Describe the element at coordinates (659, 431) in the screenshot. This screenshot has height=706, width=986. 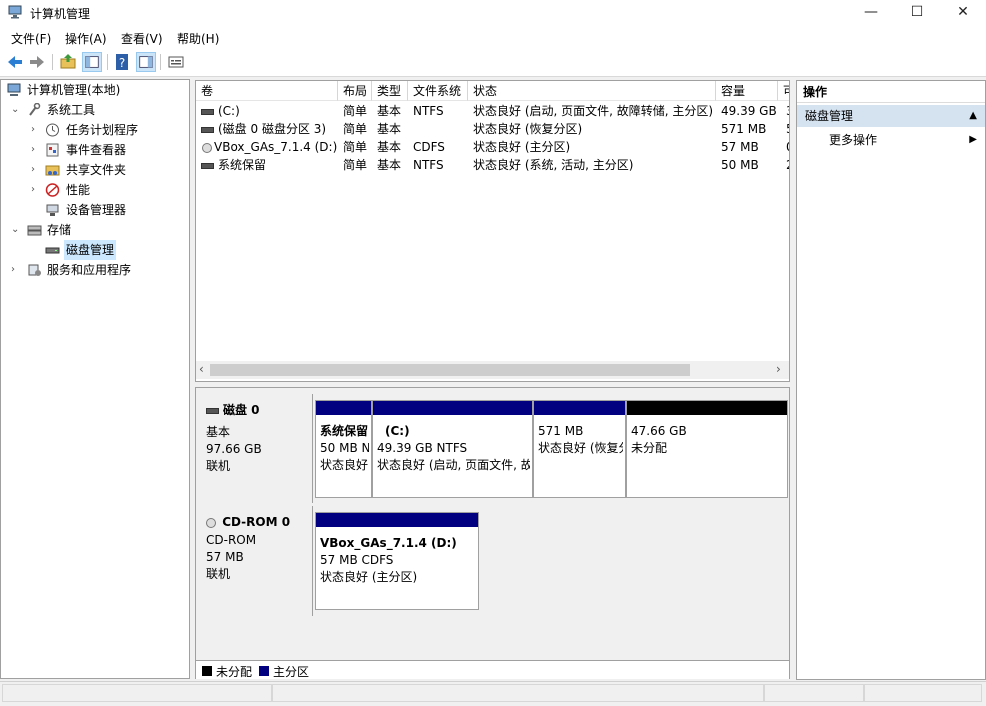
I see `partition-size: 47.66 GB` at that location.